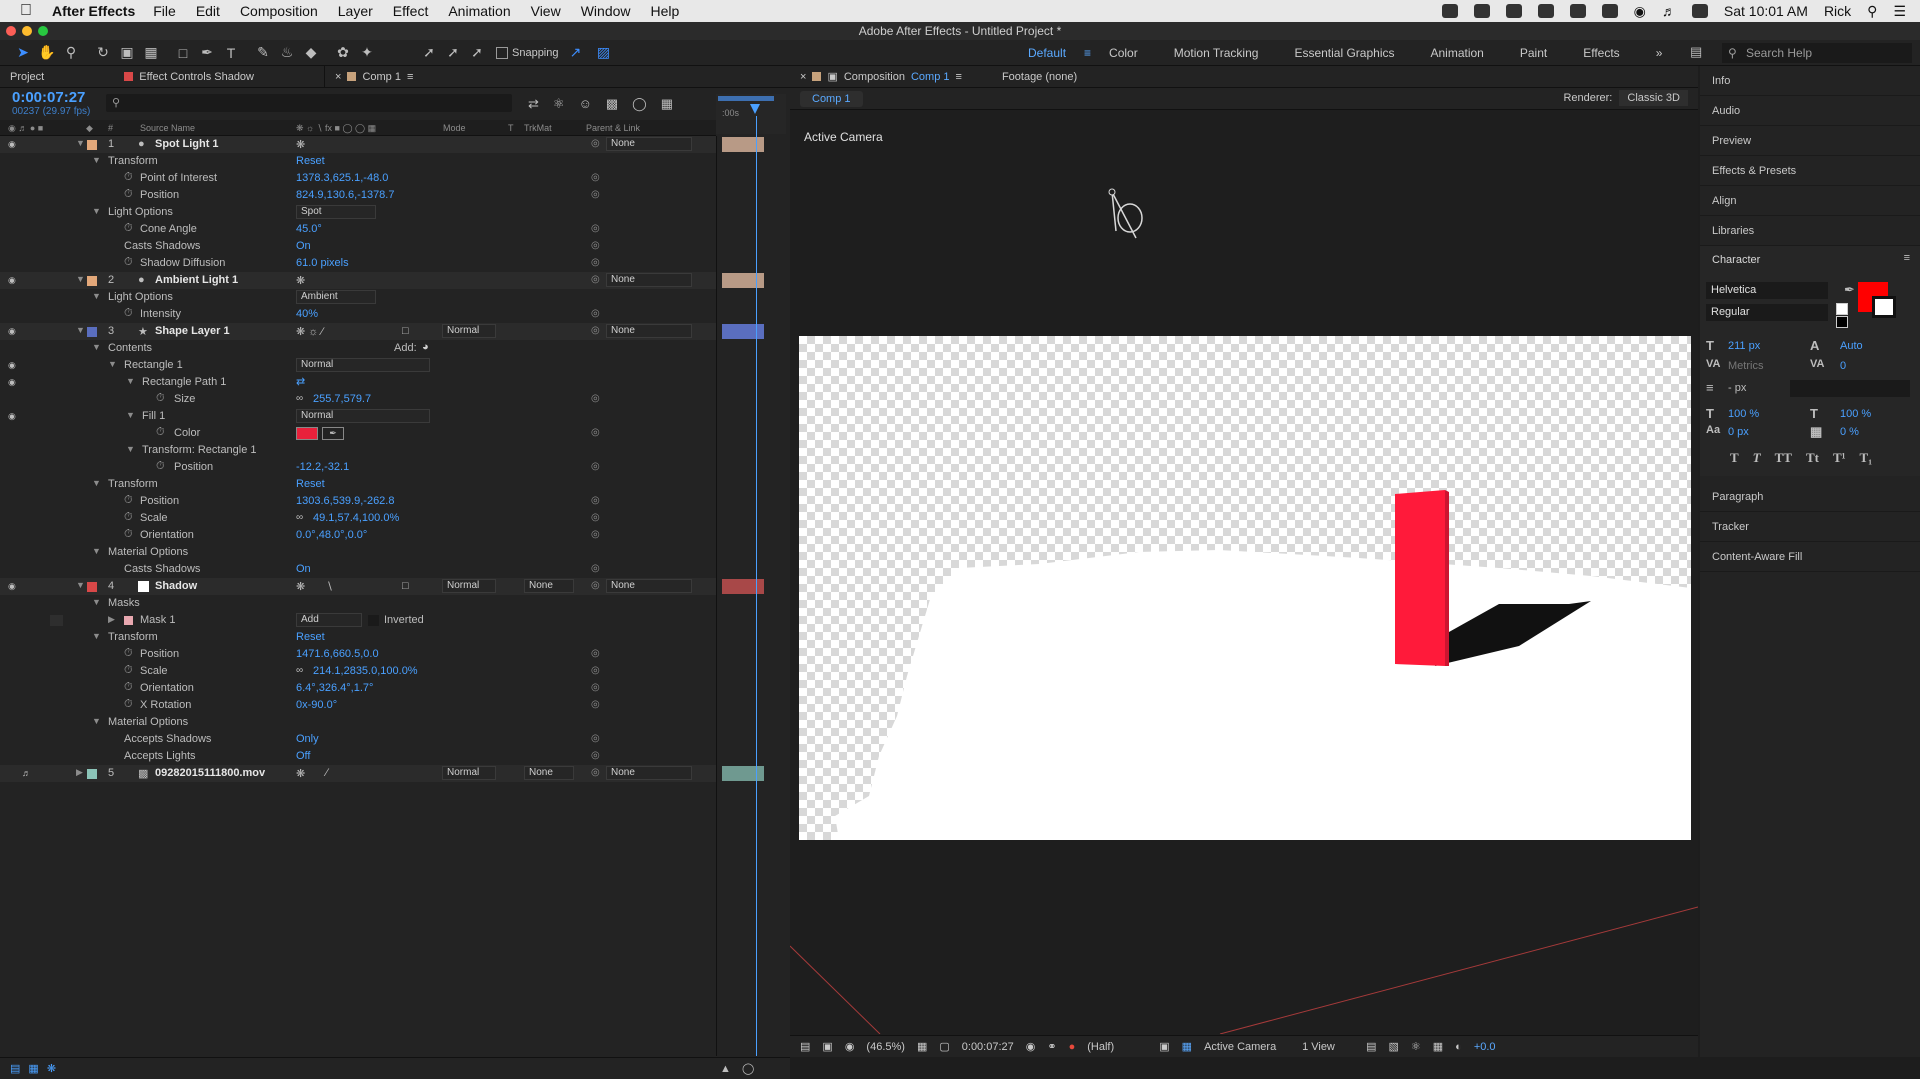 The width and height of the screenshot is (1920, 1079). What do you see at coordinates (51, 1068) in the screenshot?
I see `expand-switches-icon: ❋` at bounding box center [51, 1068].